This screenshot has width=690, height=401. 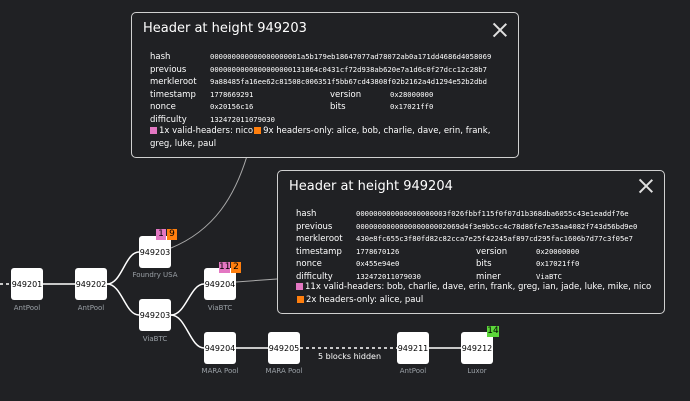 What do you see at coordinates (378, 251) in the screenshot?
I see `timestamp-value: 1778670126` at bounding box center [378, 251].